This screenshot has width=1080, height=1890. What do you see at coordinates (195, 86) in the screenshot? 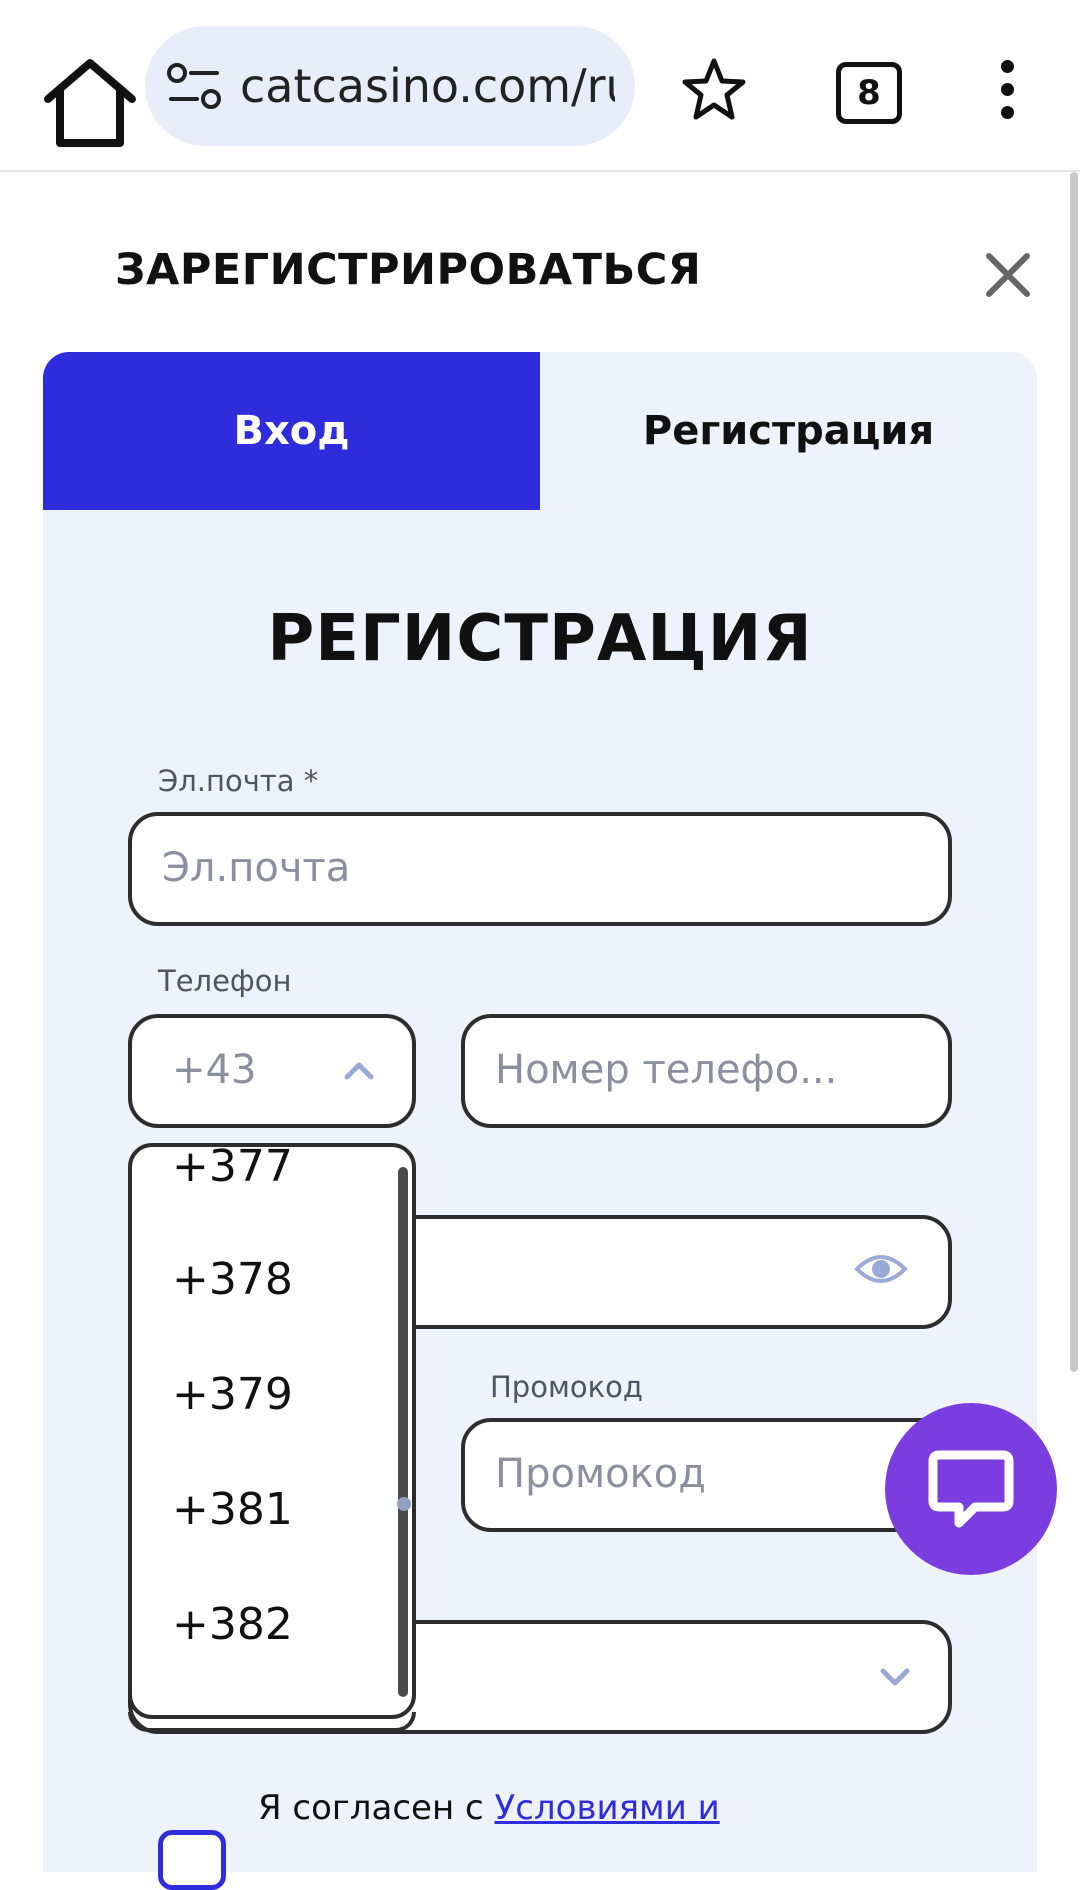
I see `site-settings-icon` at bounding box center [195, 86].